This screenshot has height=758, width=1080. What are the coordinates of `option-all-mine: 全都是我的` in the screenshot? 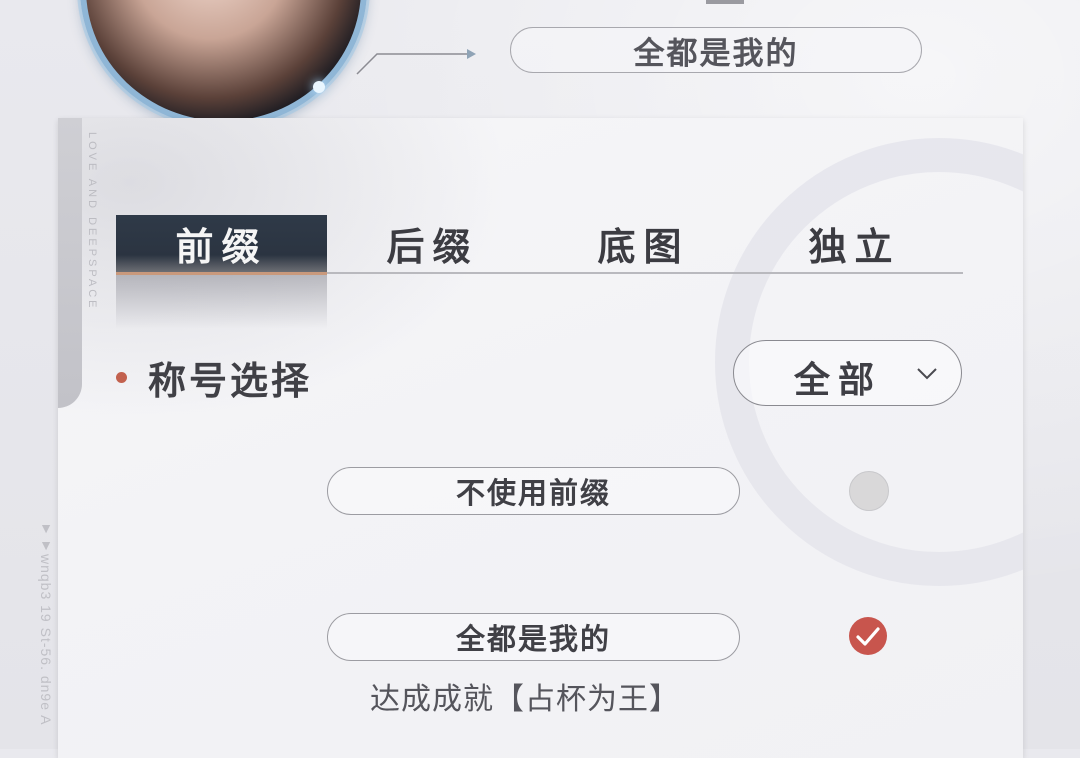 It's located at (533, 637).